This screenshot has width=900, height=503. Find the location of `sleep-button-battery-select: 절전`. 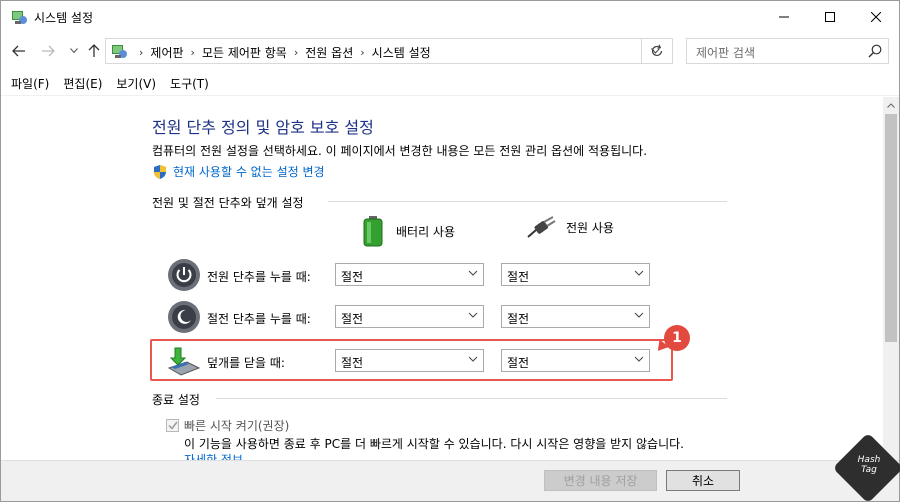

sleep-button-battery-select: 절전 is located at coordinates (409, 316).